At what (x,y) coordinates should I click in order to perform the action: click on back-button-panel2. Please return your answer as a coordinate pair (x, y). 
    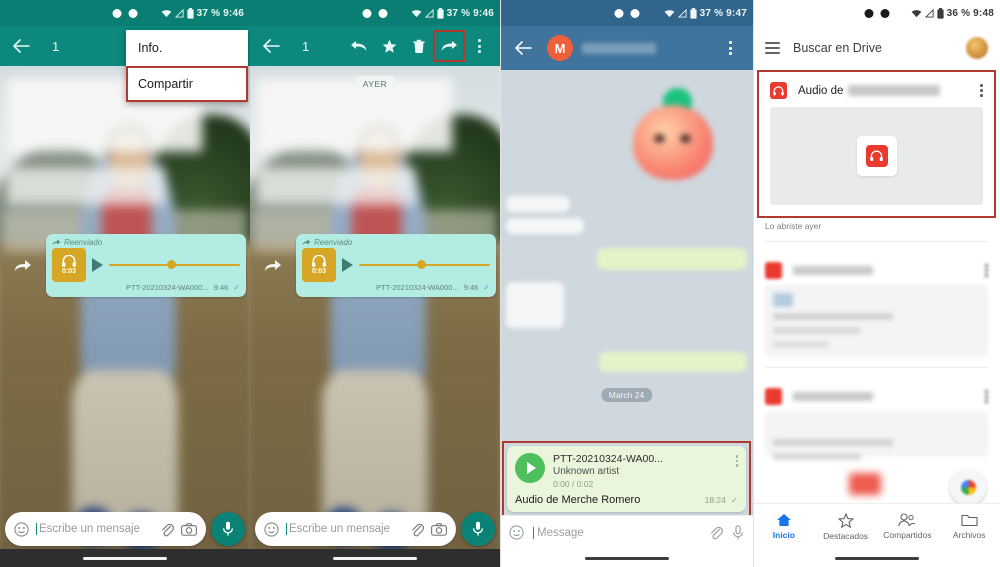
    Looking at the image, I should click on (271, 46).